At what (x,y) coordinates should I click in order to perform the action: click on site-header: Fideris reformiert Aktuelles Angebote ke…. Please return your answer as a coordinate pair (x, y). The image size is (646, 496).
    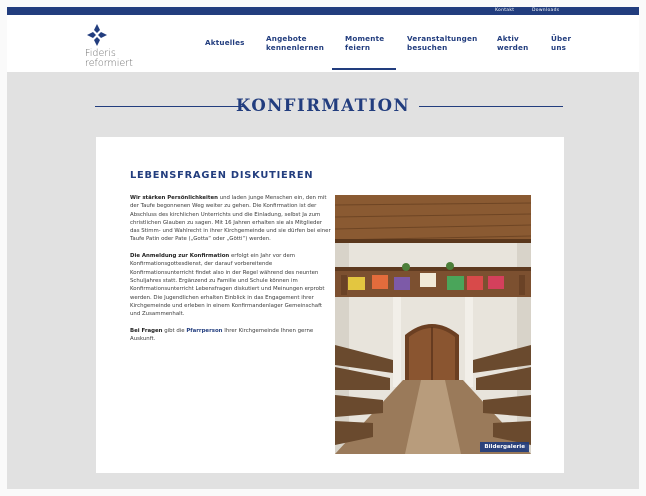
    Looking at the image, I should click on (323, 43).